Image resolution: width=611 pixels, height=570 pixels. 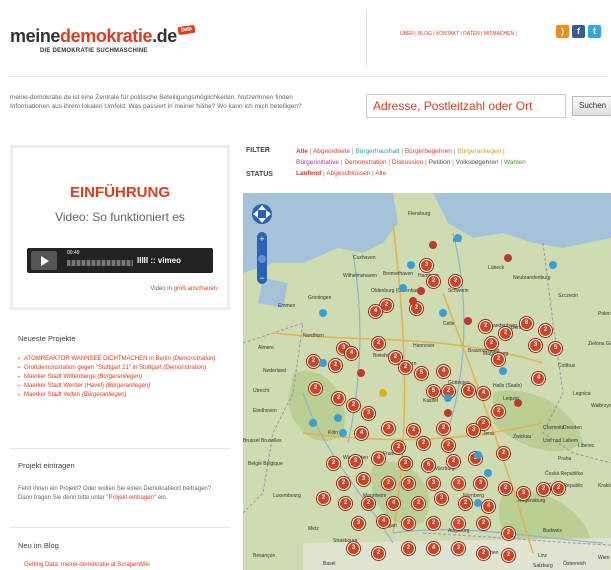 What do you see at coordinates (44, 260) in the screenshot?
I see `play-icon` at bounding box center [44, 260].